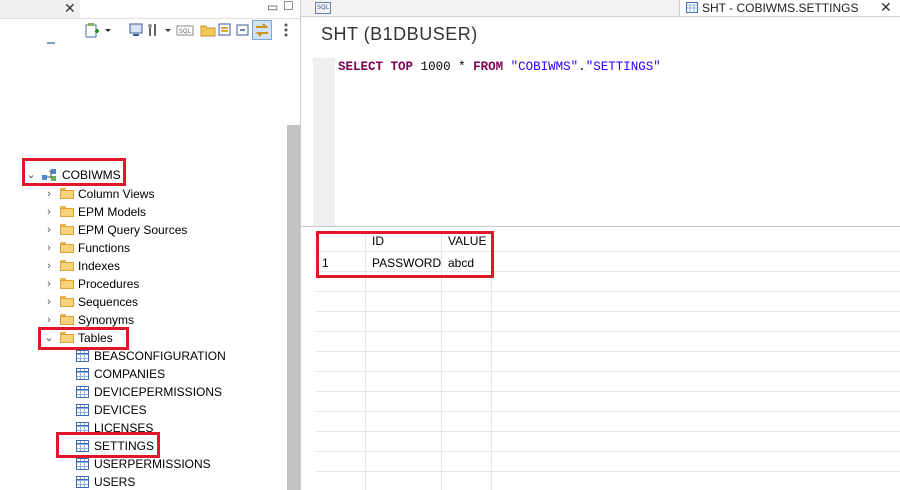 The height and width of the screenshot is (490, 900). I want to click on tree-item-label: Functions, so click(104, 248).